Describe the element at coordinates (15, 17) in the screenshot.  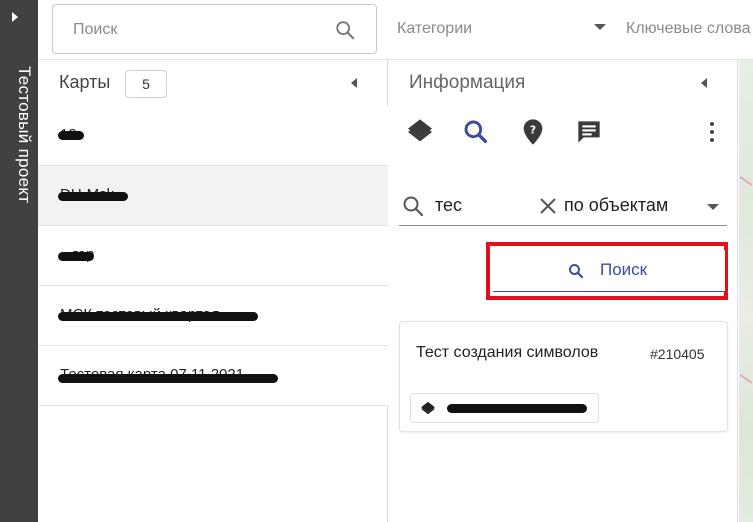
I see `expand-arrow-icon` at that location.